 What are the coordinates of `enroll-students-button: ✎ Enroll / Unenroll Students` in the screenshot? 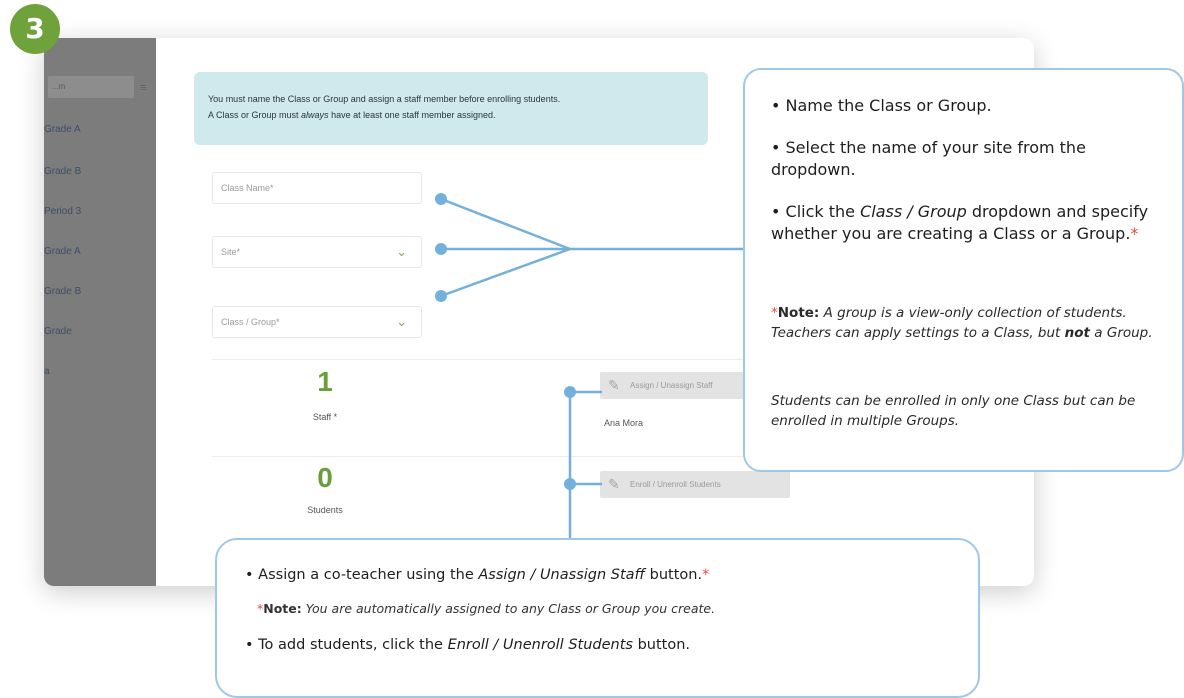 It's located at (695, 484).